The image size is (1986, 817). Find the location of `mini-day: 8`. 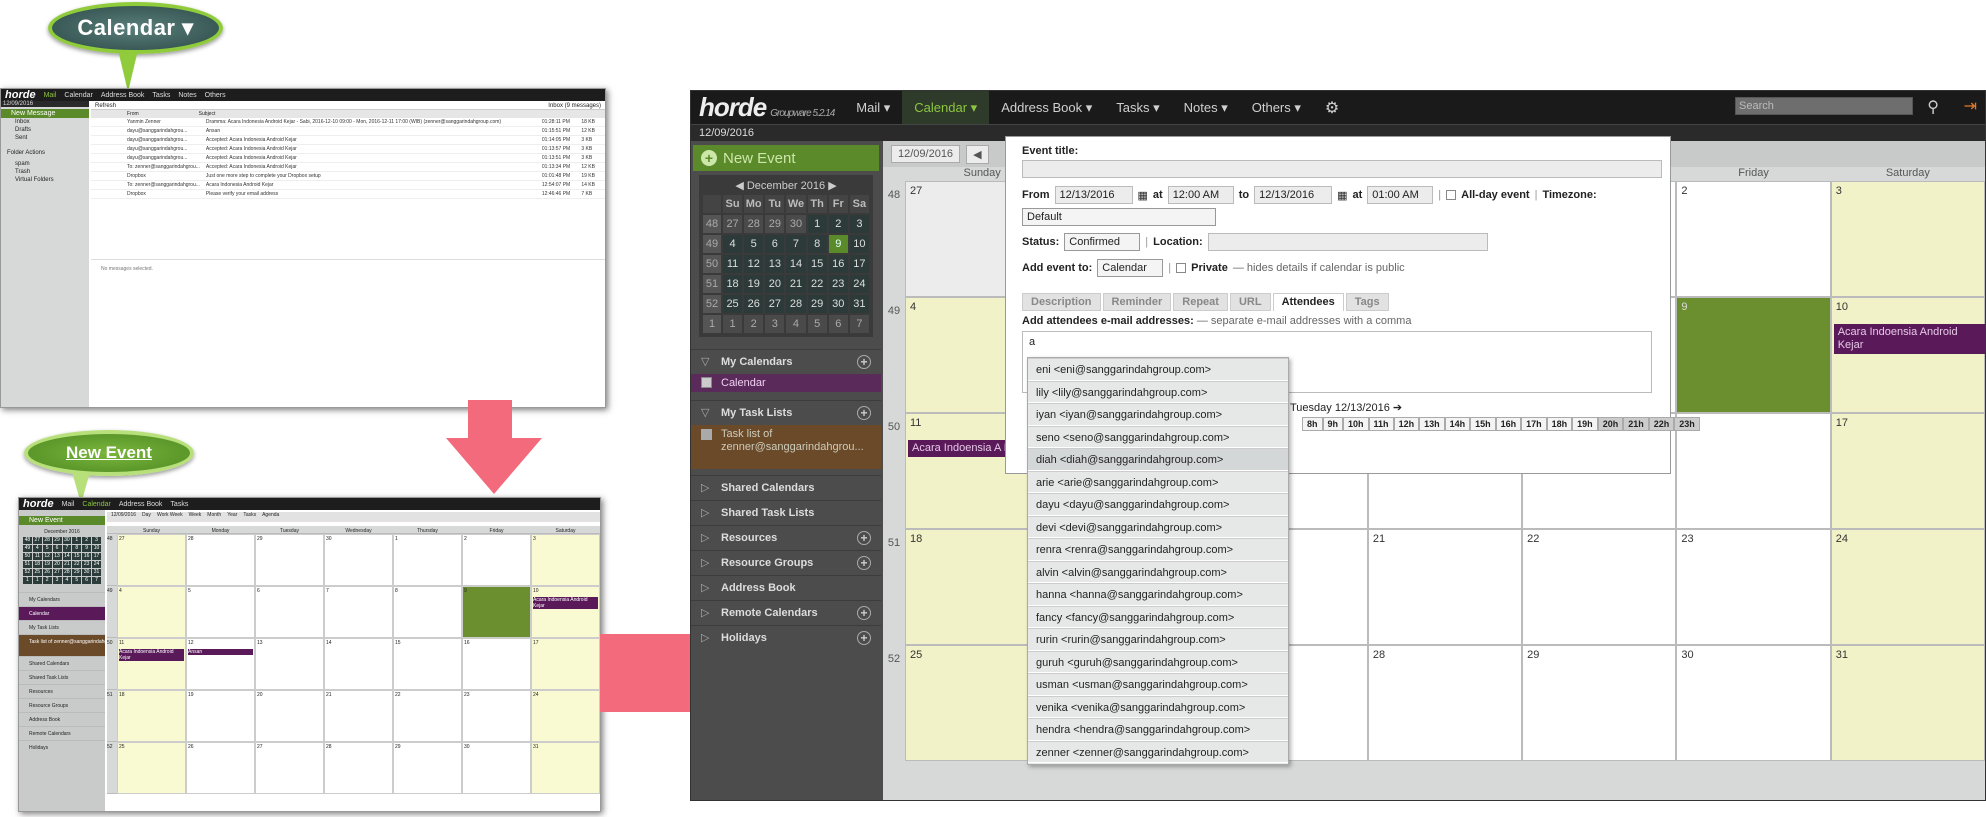

mini-day: 8 is located at coordinates (817, 244).